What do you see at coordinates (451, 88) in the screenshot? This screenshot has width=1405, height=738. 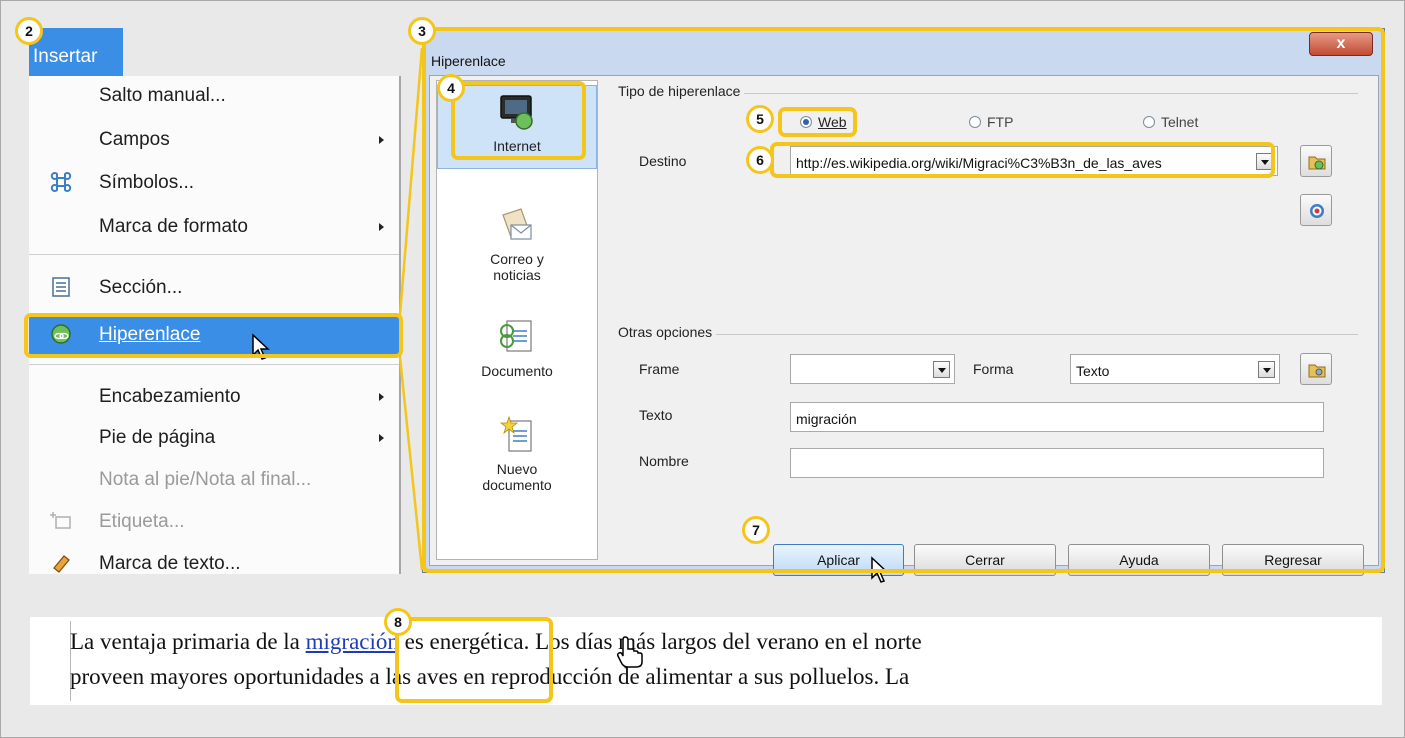 I see `callout-badge-4: 4` at bounding box center [451, 88].